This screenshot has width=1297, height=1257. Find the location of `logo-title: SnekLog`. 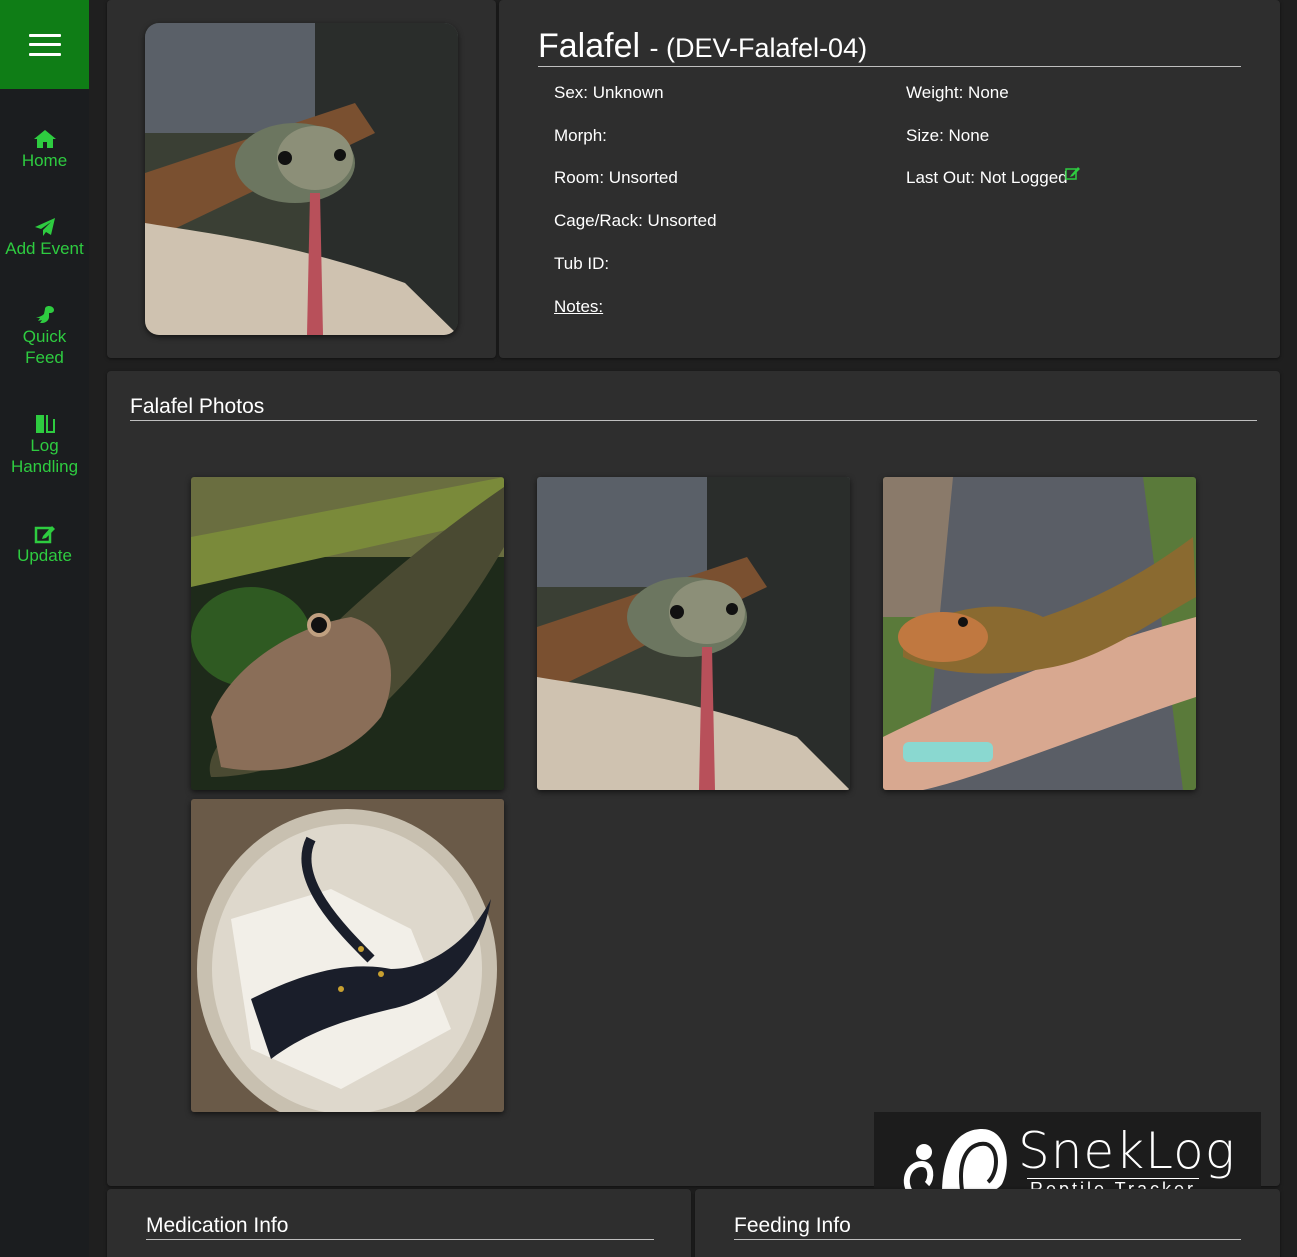

logo-title: SnekLog is located at coordinates (1127, 1151).